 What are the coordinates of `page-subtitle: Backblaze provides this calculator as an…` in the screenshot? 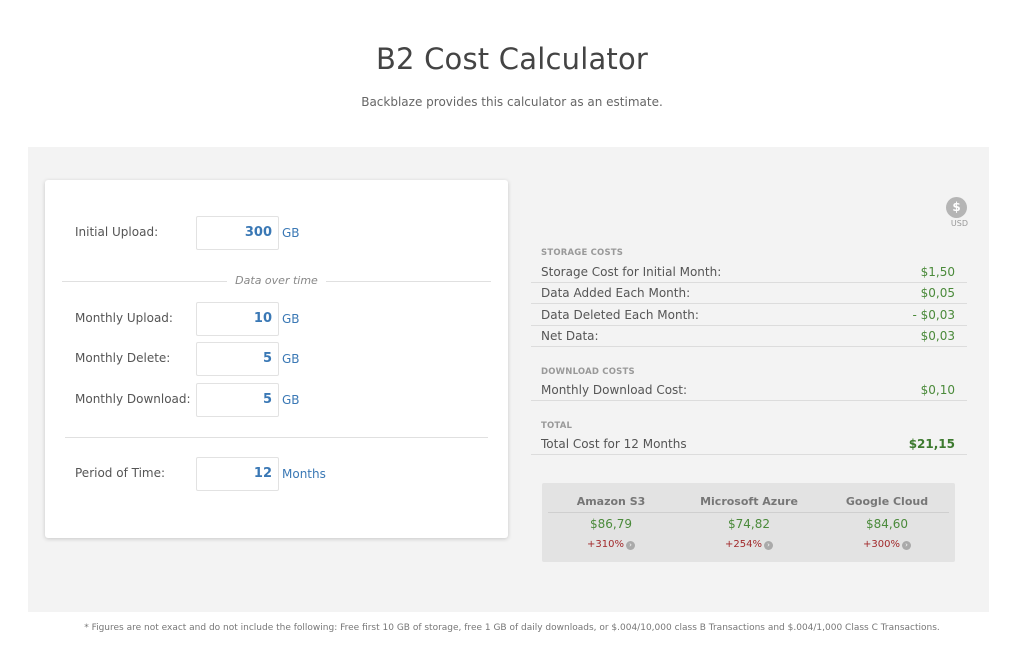 It's located at (512, 102).